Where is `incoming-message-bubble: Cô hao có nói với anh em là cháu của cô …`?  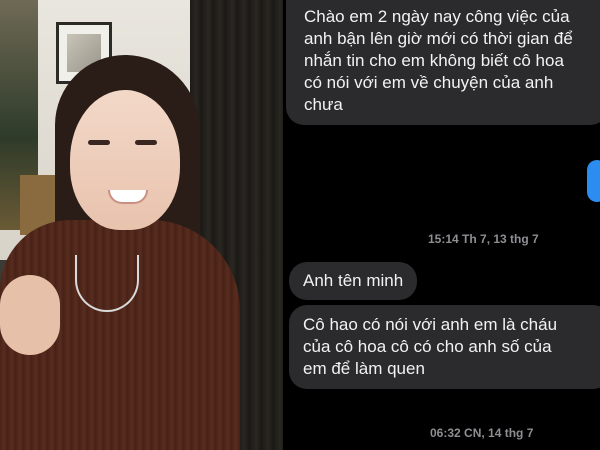 incoming-message-bubble: Cô hao có nói với anh em là cháu của cô … is located at coordinates (444, 347).